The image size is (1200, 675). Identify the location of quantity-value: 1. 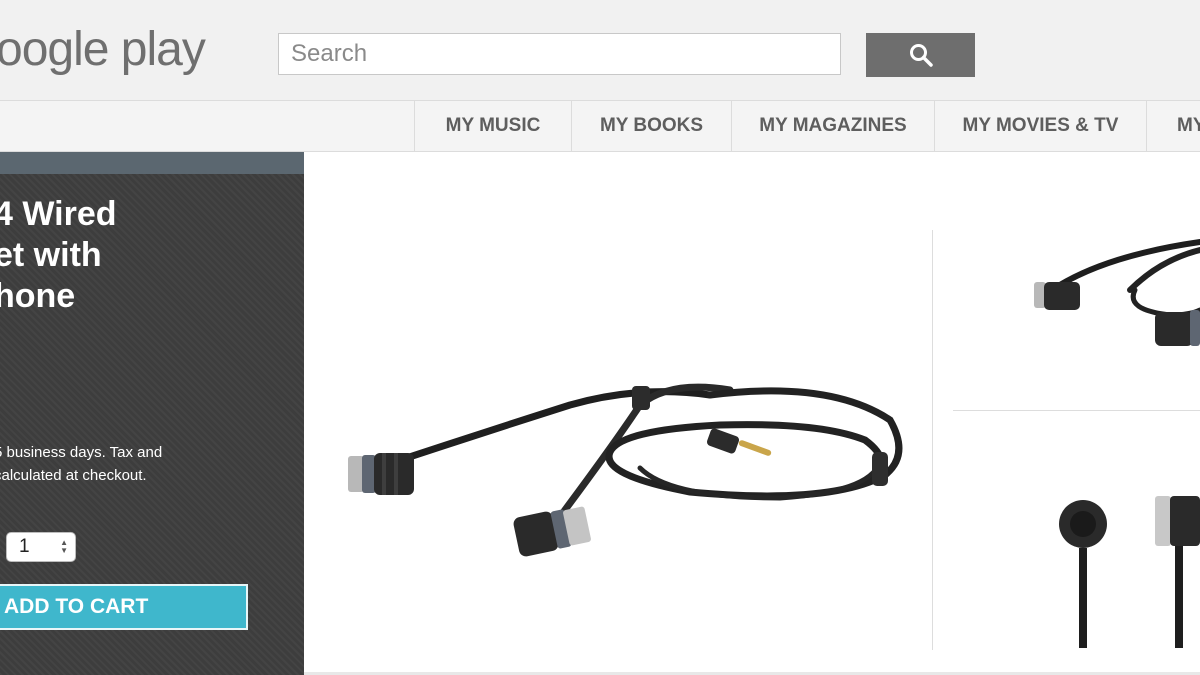
(24, 546).